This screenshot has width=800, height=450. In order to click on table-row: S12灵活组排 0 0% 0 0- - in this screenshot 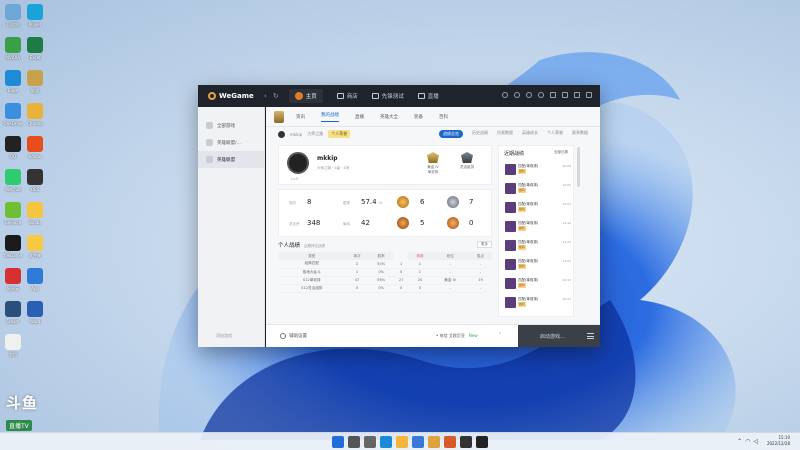, I will do `click(385, 288)`.